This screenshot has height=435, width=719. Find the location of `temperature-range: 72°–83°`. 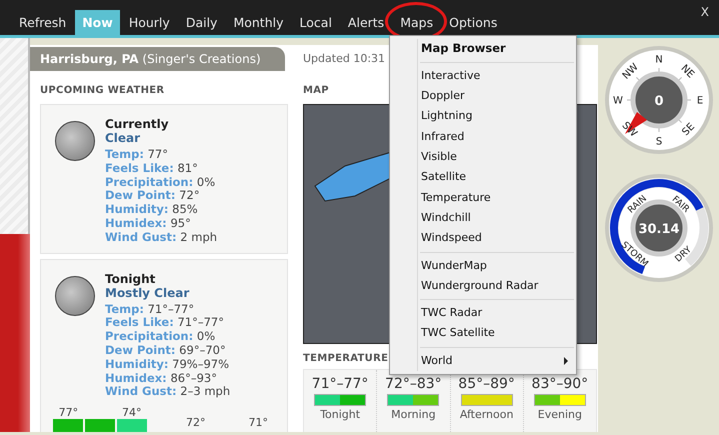

temperature-range: 72°–83° is located at coordinates (413, 384).